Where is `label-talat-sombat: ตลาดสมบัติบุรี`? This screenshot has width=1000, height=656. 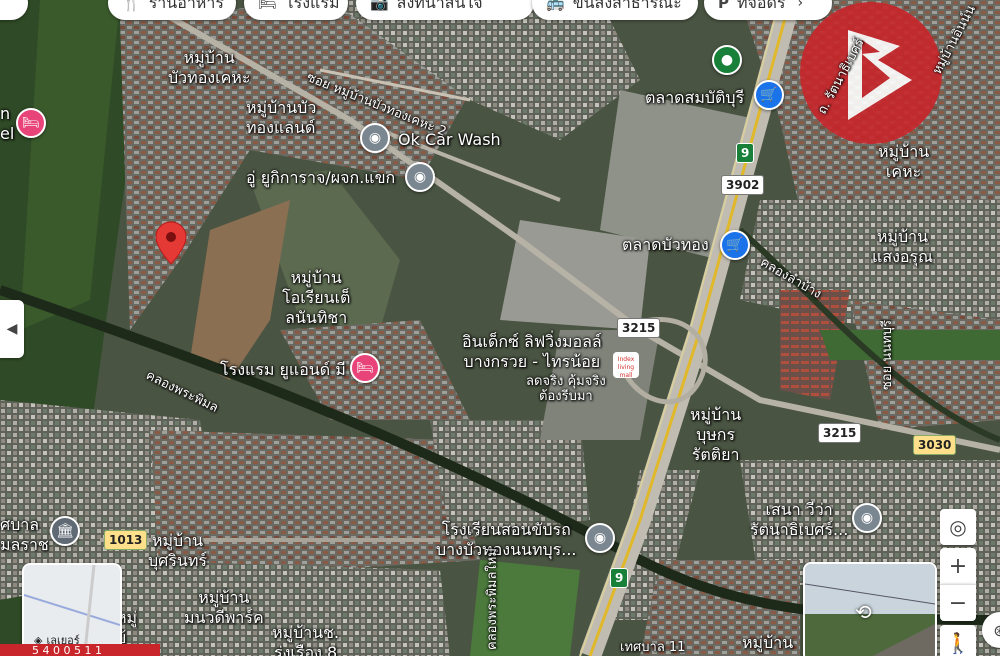
label-talat-sombat: ตลาดสมบัติบุรี is located at coordinates (695, 97).